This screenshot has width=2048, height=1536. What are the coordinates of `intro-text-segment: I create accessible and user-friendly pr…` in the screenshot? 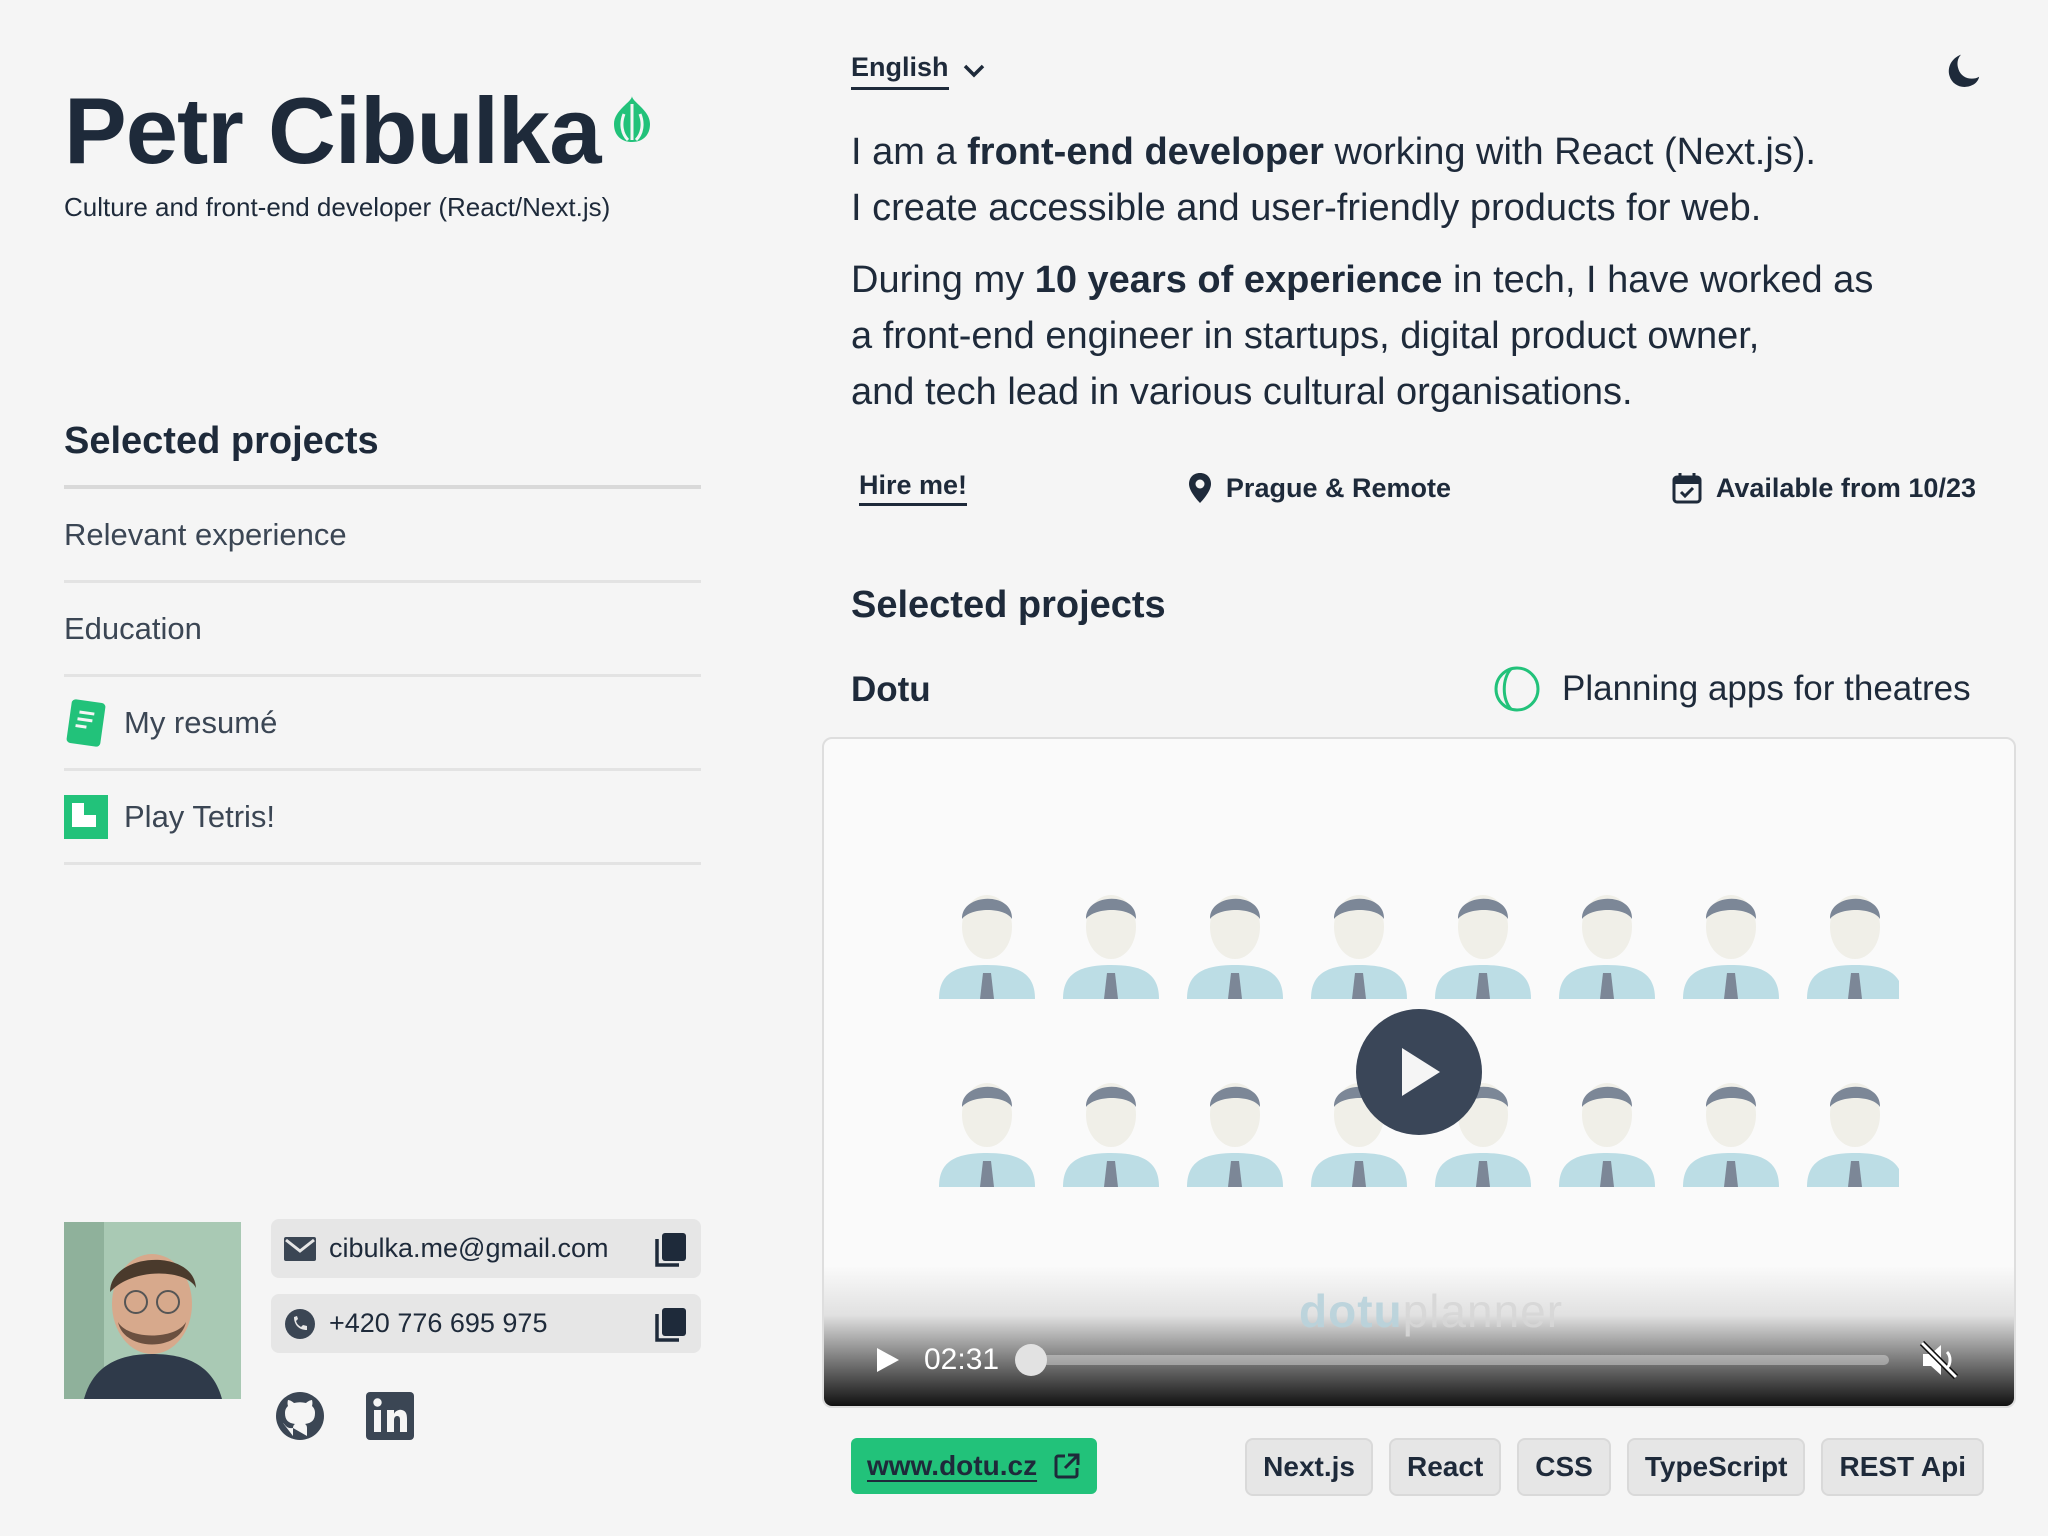 It's located at (1306, 208).